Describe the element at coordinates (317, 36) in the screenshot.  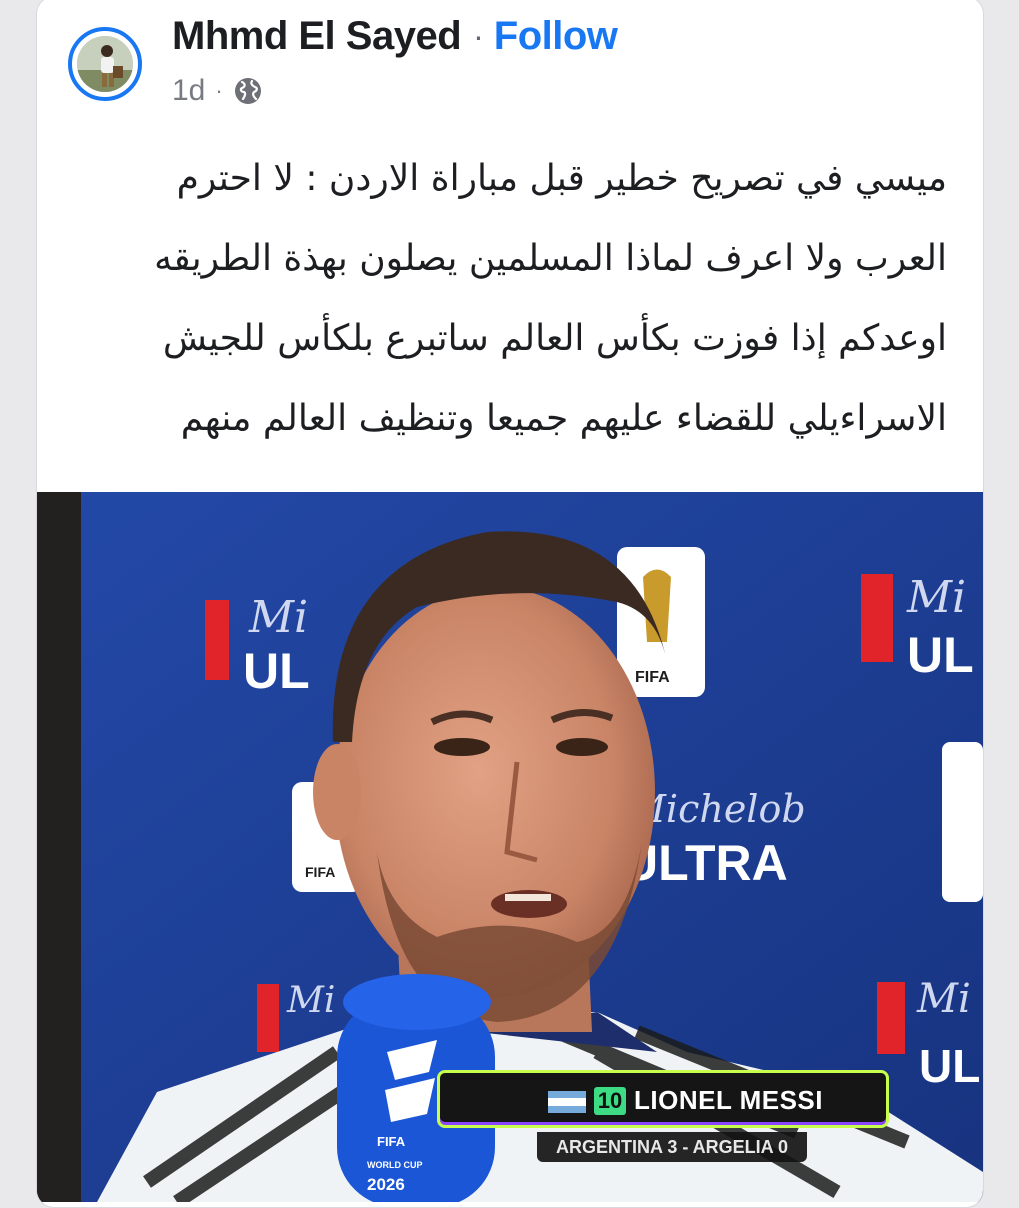
I see `author-name: Mhmd El Sayed` at that location.